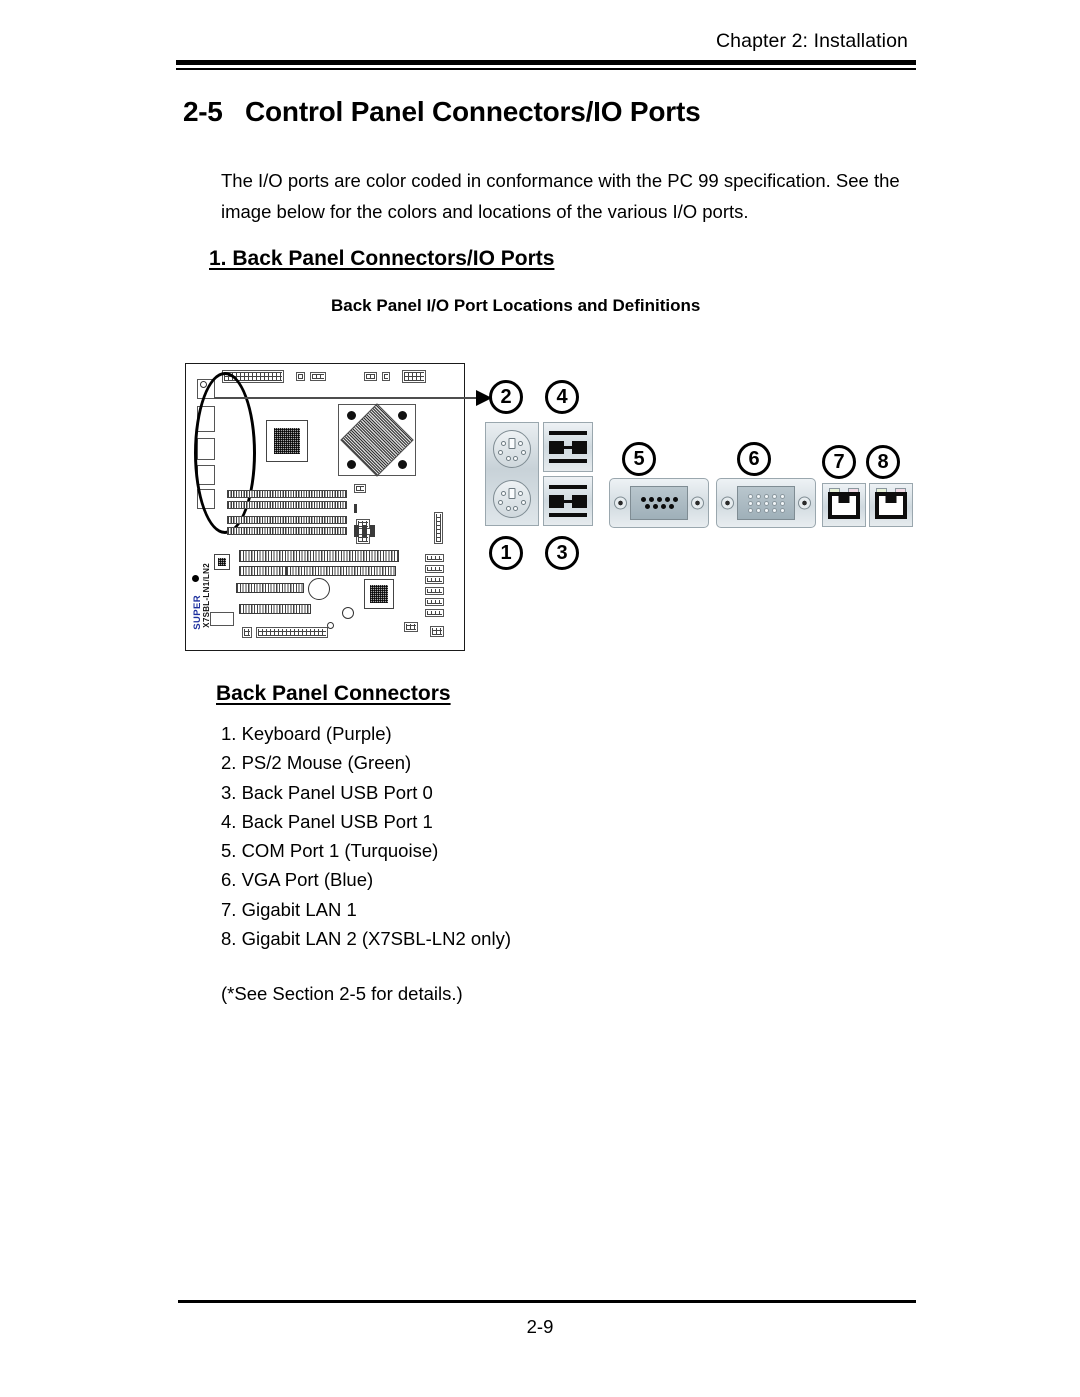  Describe the element at coordinates (287, 441) in the screenshot. I see `southbridge-chip` at that location.